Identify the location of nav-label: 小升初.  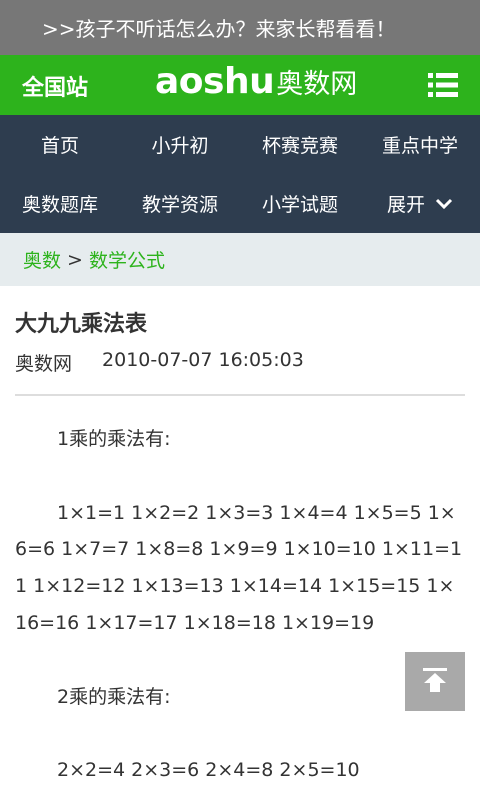
(180, 146).